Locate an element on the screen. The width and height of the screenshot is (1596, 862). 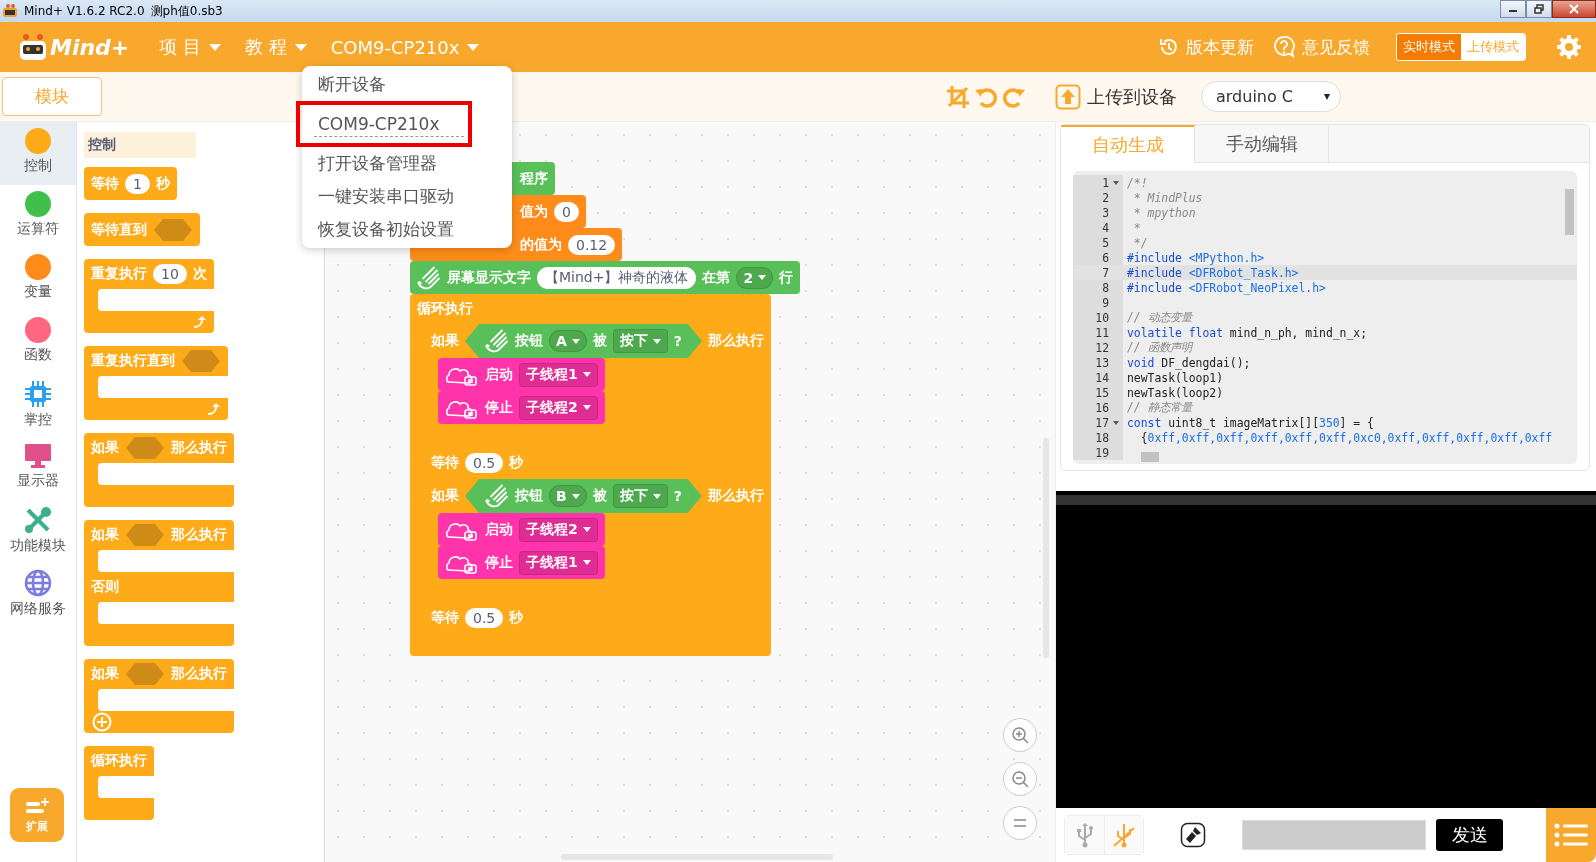
crop-icon is located at coordinates (958, 96).